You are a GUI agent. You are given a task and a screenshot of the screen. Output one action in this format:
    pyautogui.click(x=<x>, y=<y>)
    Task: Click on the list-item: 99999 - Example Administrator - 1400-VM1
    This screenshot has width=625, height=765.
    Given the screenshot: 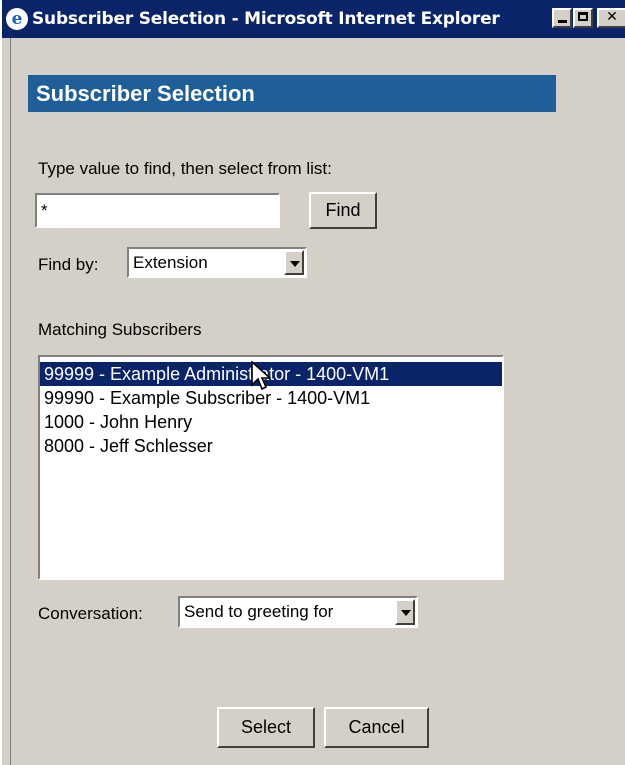 What is the action you would take?
    pyautogui.click(x=271, y=374)
    